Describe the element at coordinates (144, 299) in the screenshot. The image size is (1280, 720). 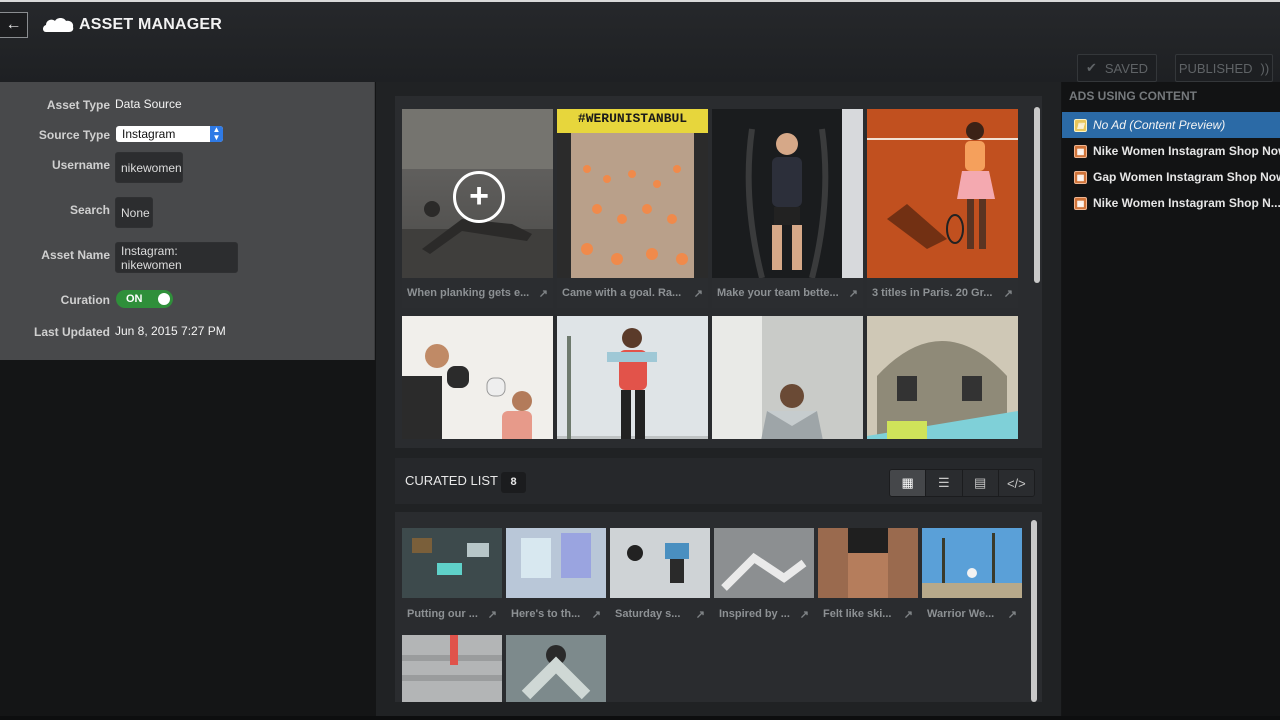
I see `curation-toggle: ON` at that location.